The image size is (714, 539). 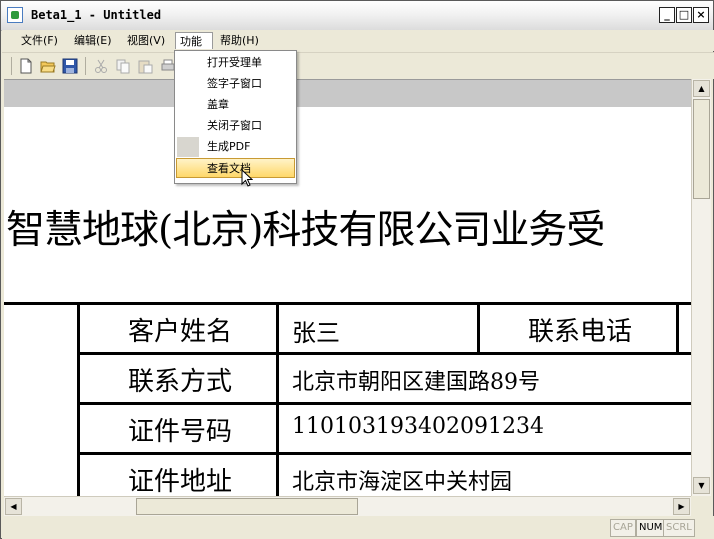 I want to click on menu-function: 功能, so click(x=194, y=40).